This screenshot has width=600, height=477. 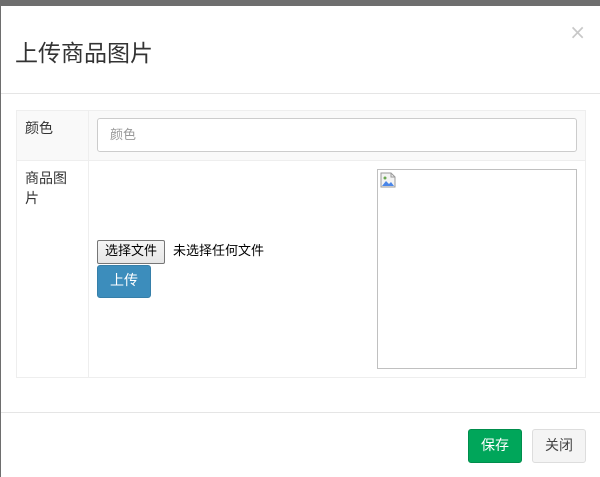 What do you see at coordinates (388, 180) in the screenshot?
I see `broken-image-icon` at bounding box center [388, 180].